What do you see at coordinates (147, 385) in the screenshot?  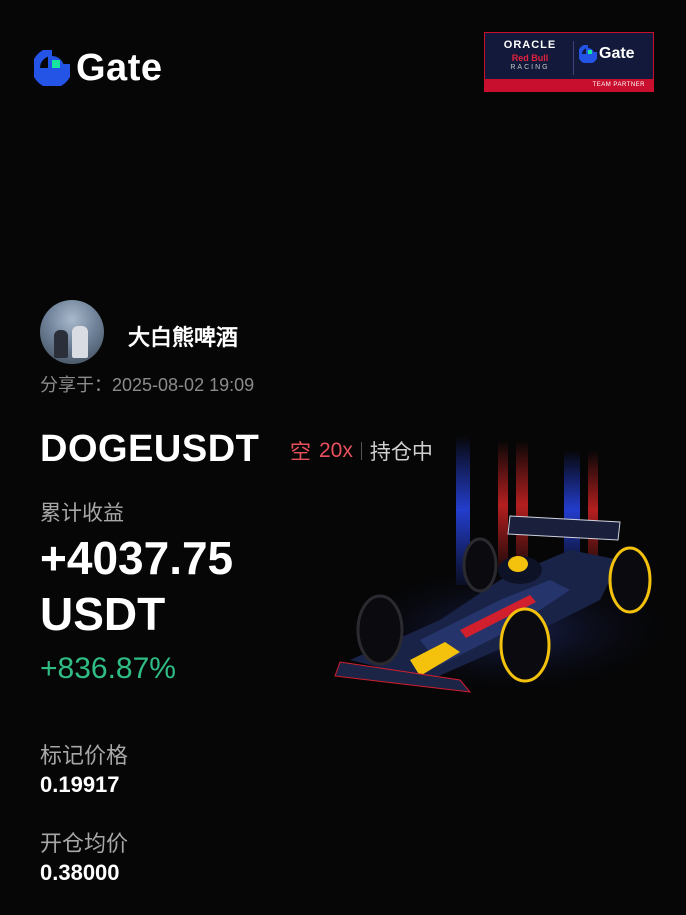 I see `share-timestamp: 分享于：2025-08-02 19:09` at bounding box center [147, 385].